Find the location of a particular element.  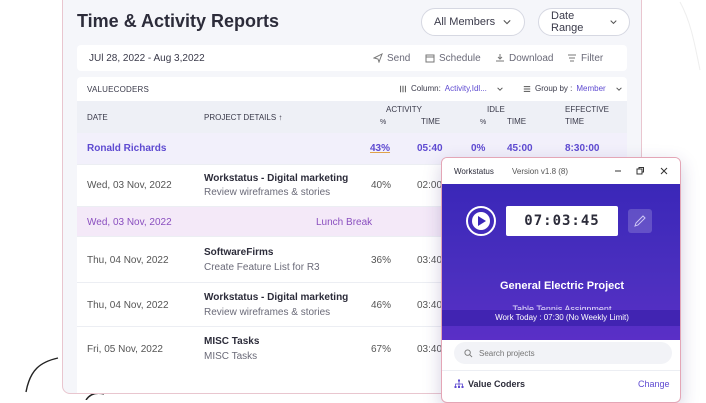

download-button: Download is located at coordinates (524, 58).